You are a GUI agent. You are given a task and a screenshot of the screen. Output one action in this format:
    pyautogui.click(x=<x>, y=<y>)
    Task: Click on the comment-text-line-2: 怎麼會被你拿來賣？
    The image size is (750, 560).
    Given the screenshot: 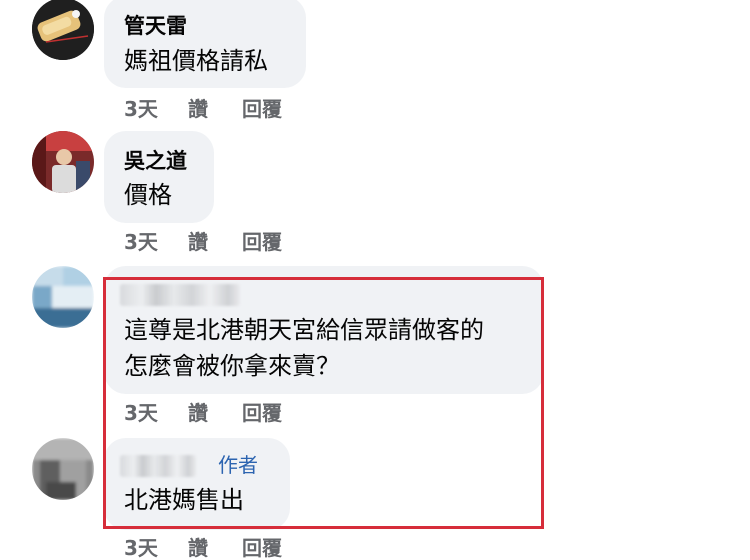 What is the action you would take?
    pyautogui.click(x=232, y=366)
    